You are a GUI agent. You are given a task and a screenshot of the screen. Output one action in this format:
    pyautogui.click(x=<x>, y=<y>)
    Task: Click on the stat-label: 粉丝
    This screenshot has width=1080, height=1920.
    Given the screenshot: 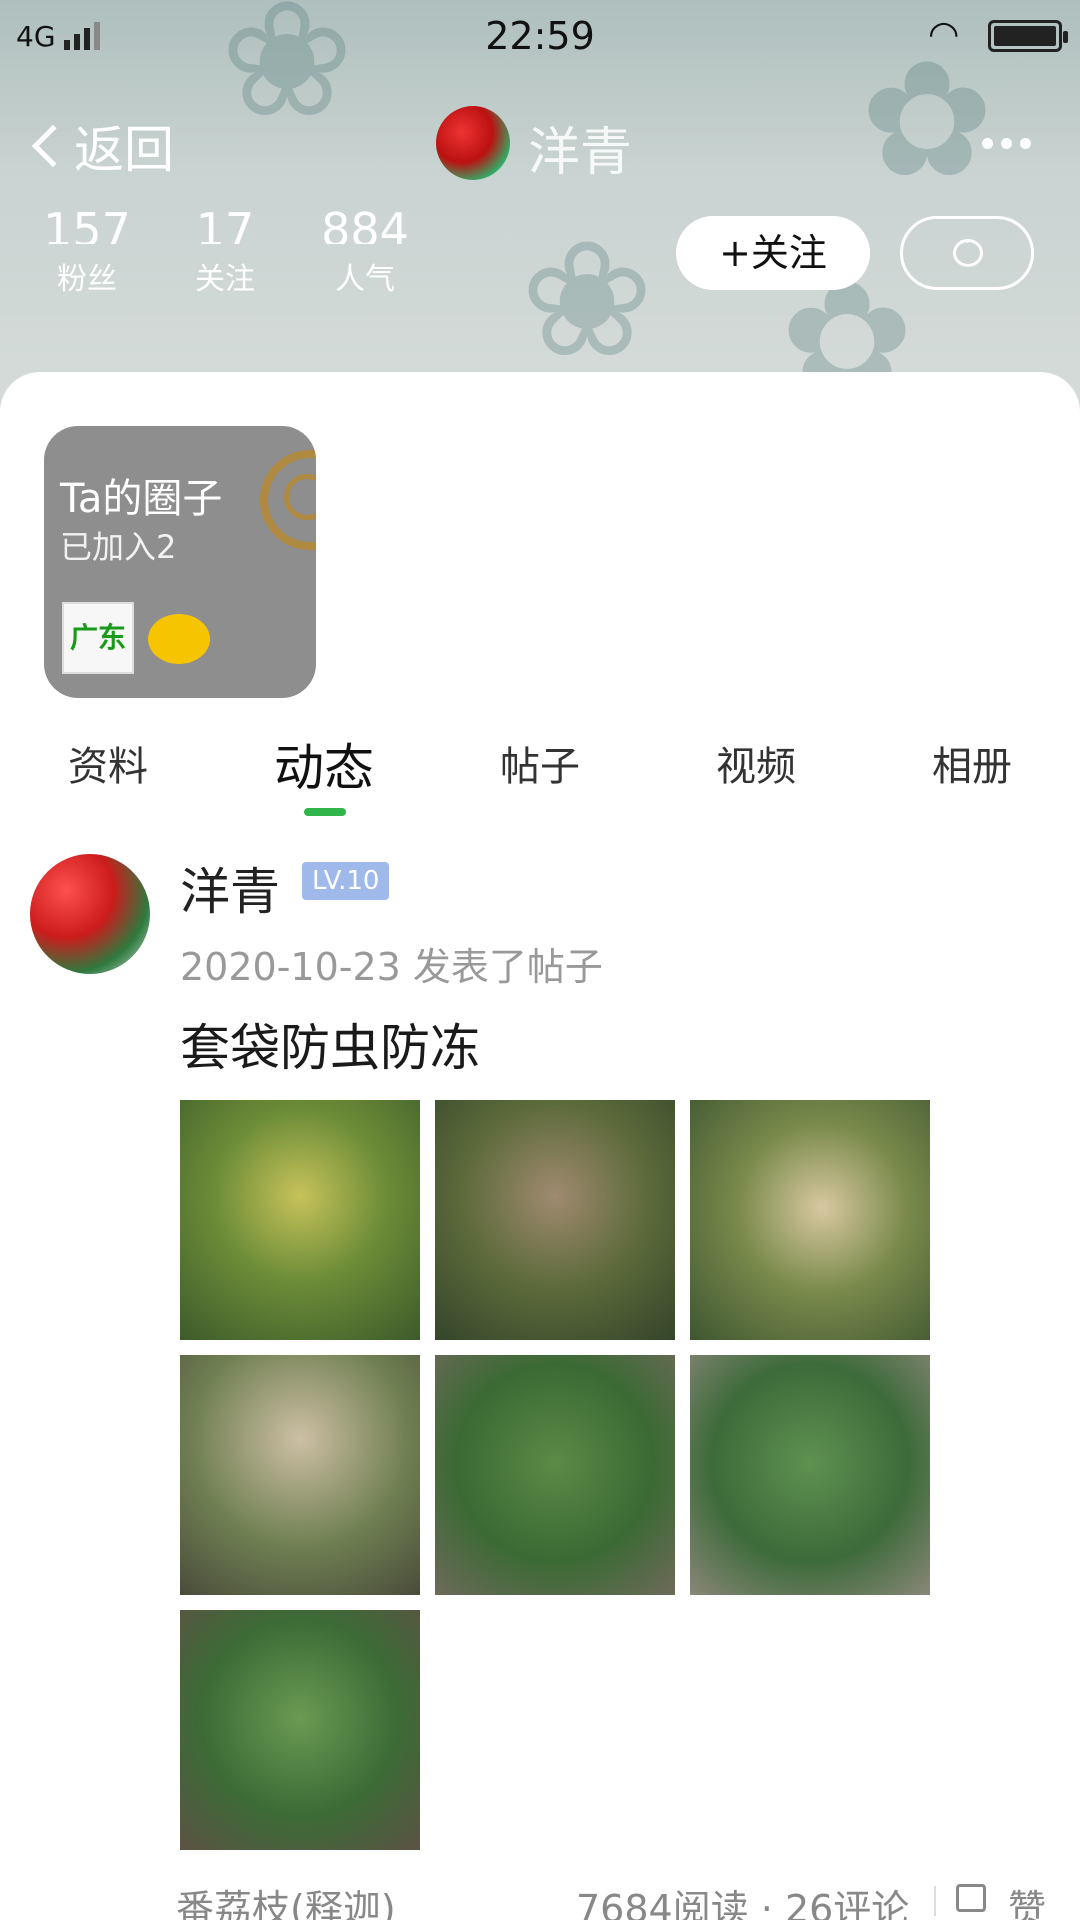 What is the action you would take?
    pyautogui.click(x=87, y=279)
    